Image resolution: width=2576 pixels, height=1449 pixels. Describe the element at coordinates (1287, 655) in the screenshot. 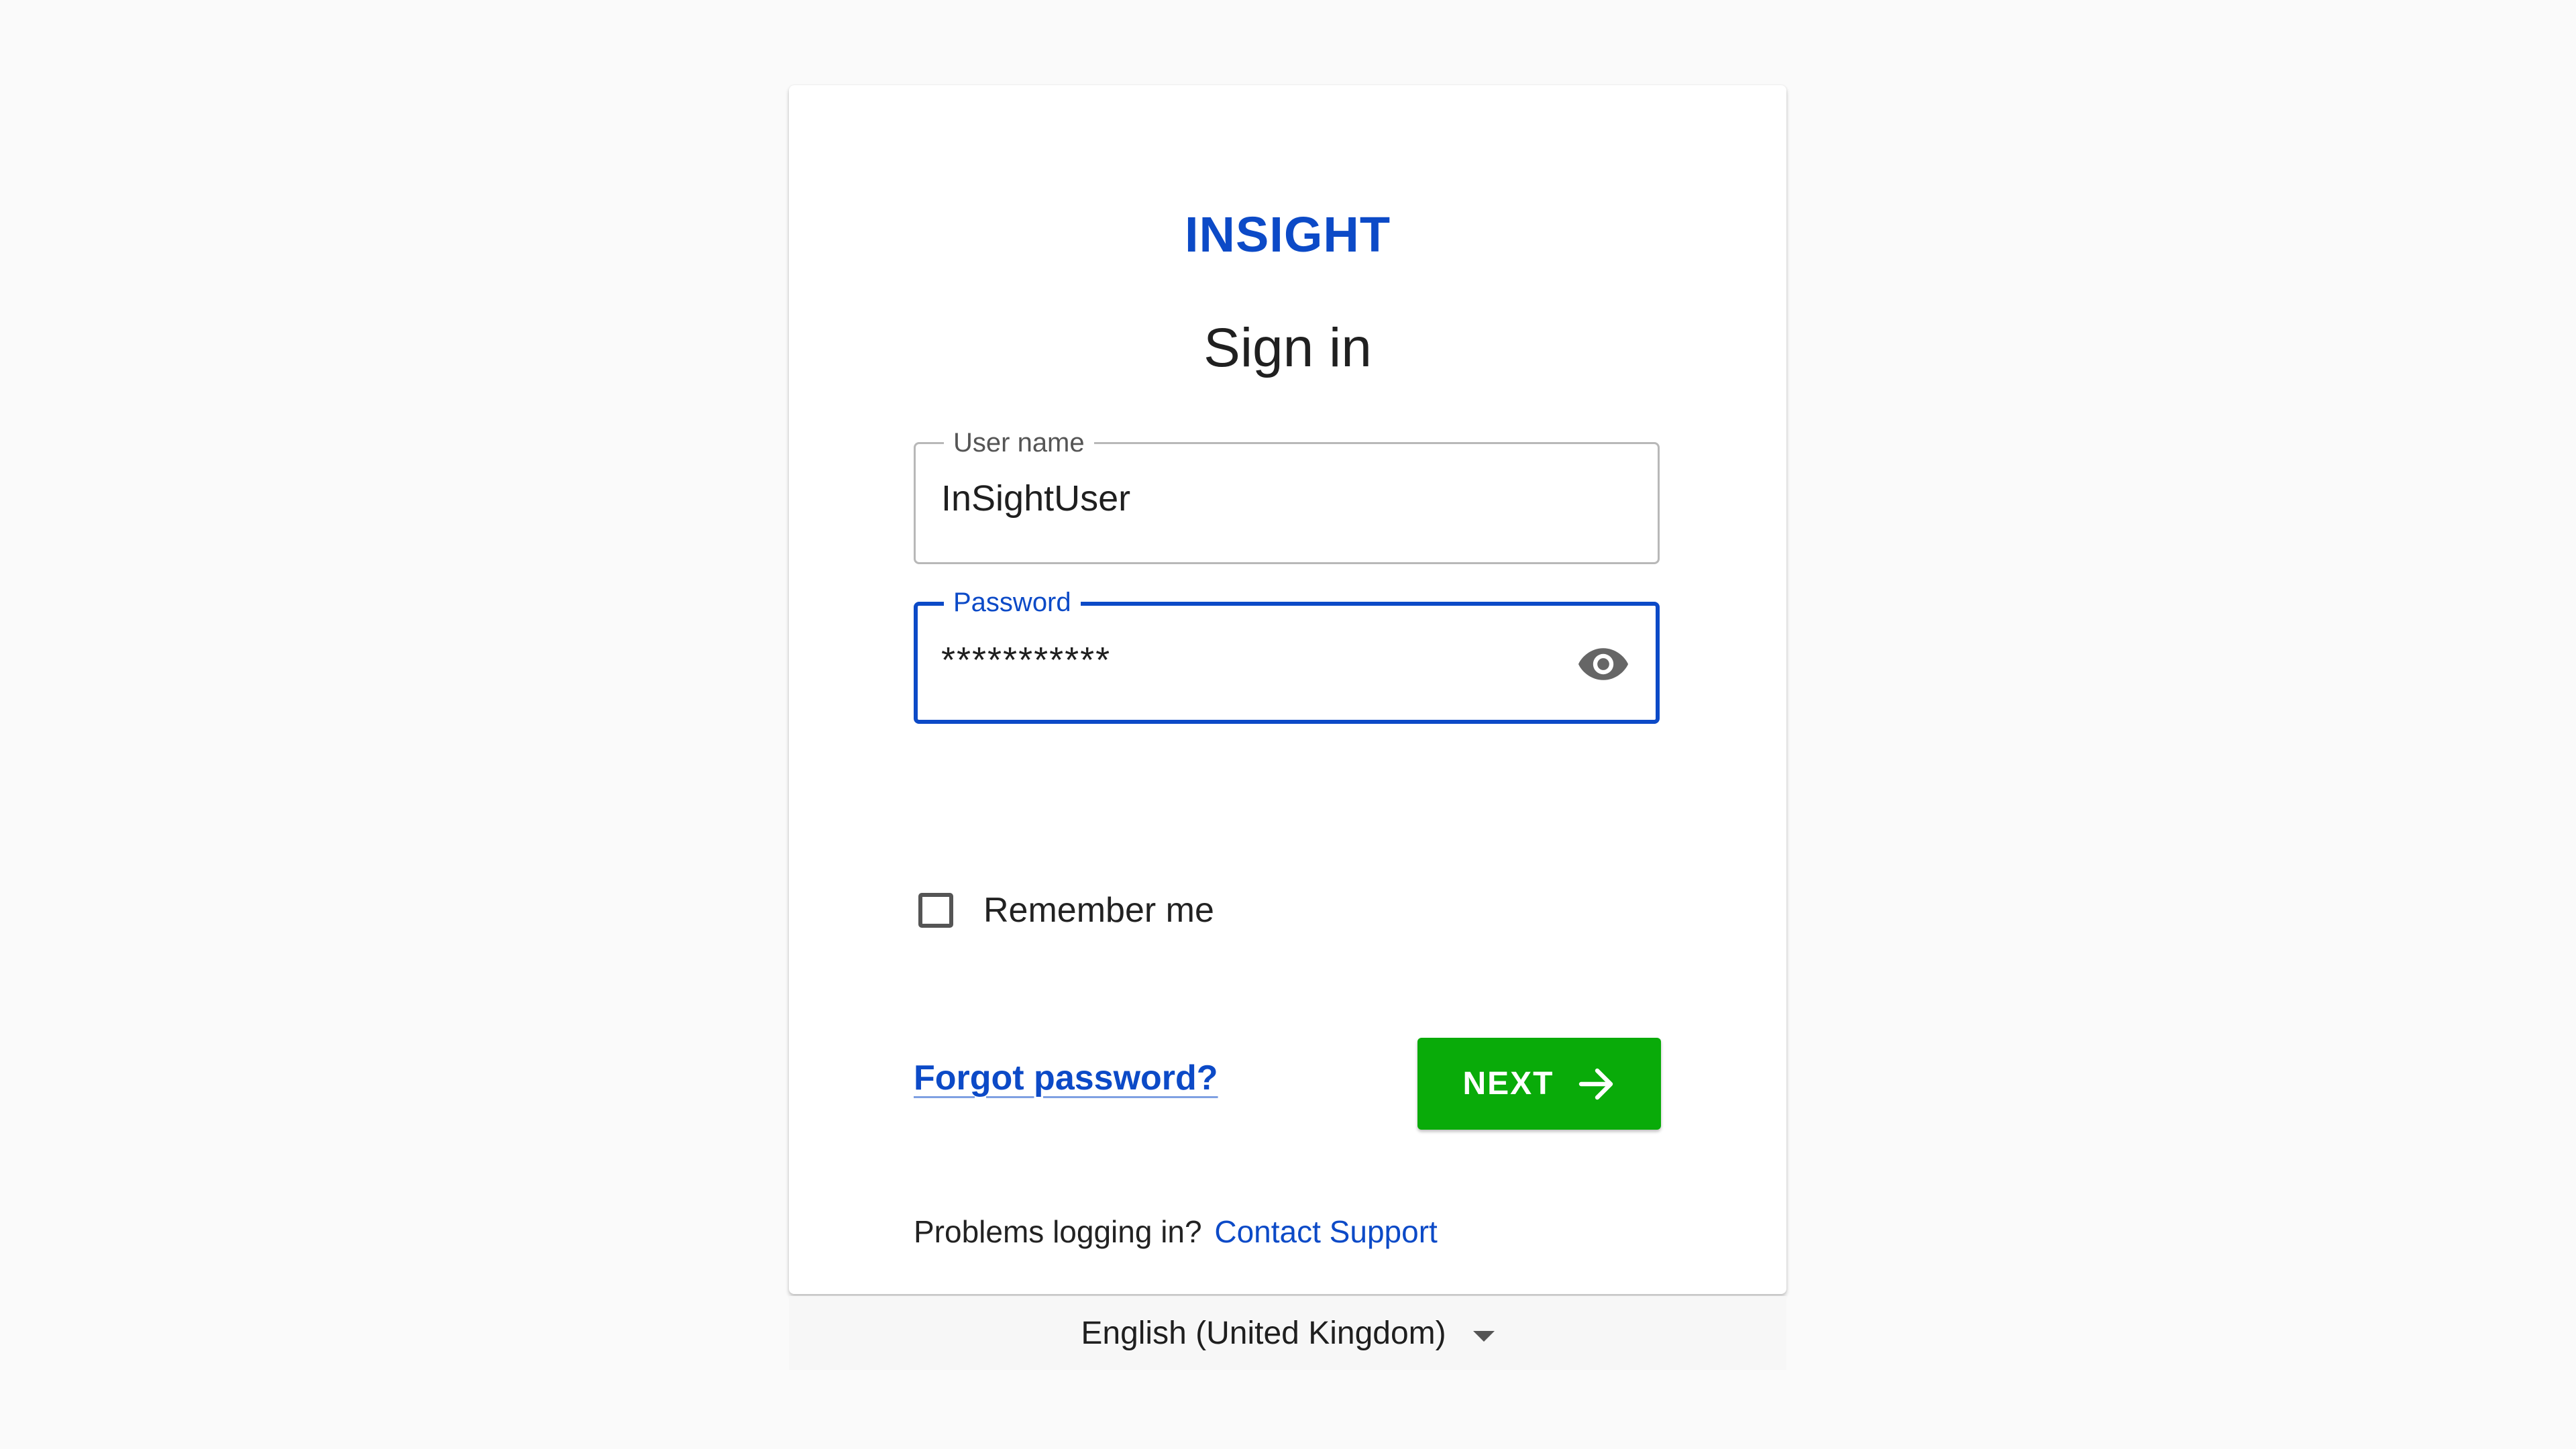

I see `password-field: Password ***********` at that location.